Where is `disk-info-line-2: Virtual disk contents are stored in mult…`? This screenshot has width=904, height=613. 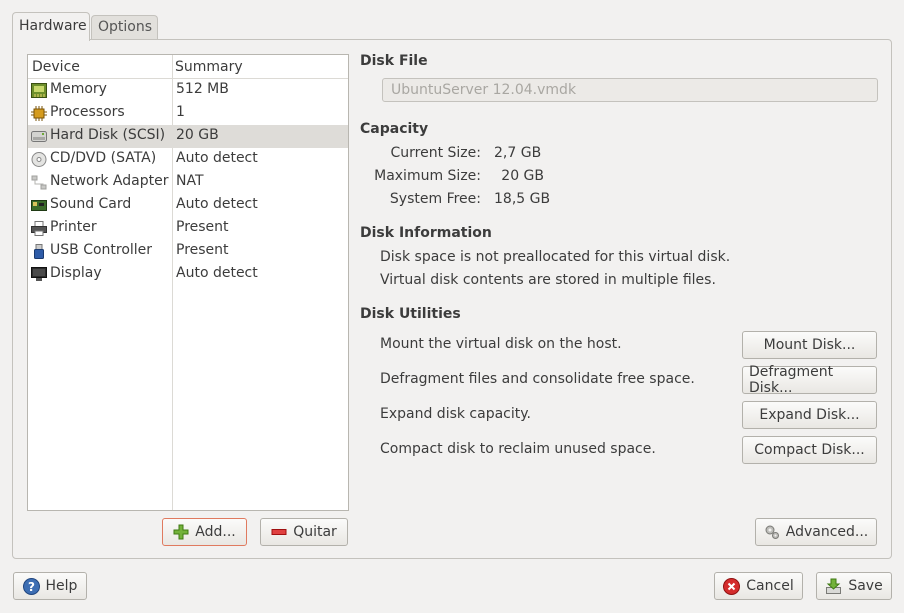
disk-info-line-2: Virtual disk contents are stored in mult… is located at coordinates (548, 280).